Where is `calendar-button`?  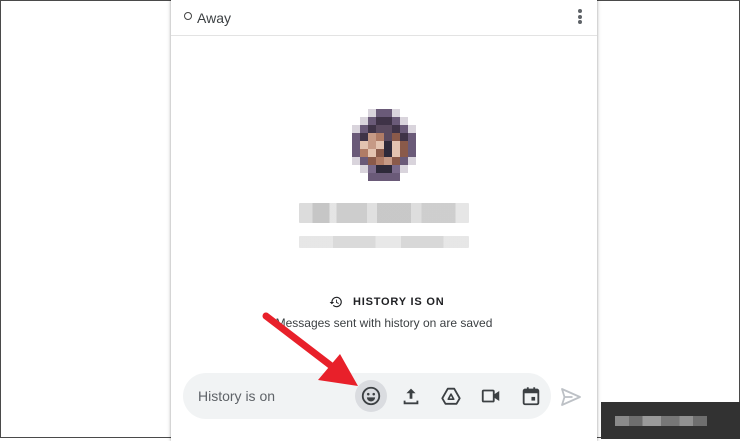
calendar-button is located at coordinates (531, 396).